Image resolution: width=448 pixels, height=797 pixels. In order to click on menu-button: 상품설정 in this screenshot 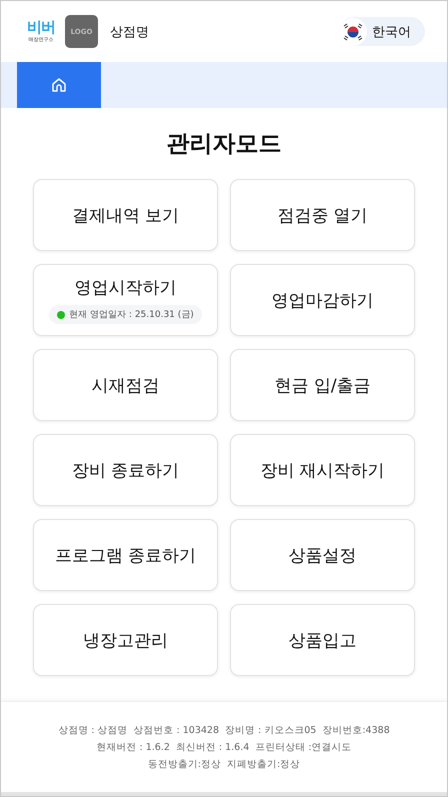, I will do `click(322, 555)`.